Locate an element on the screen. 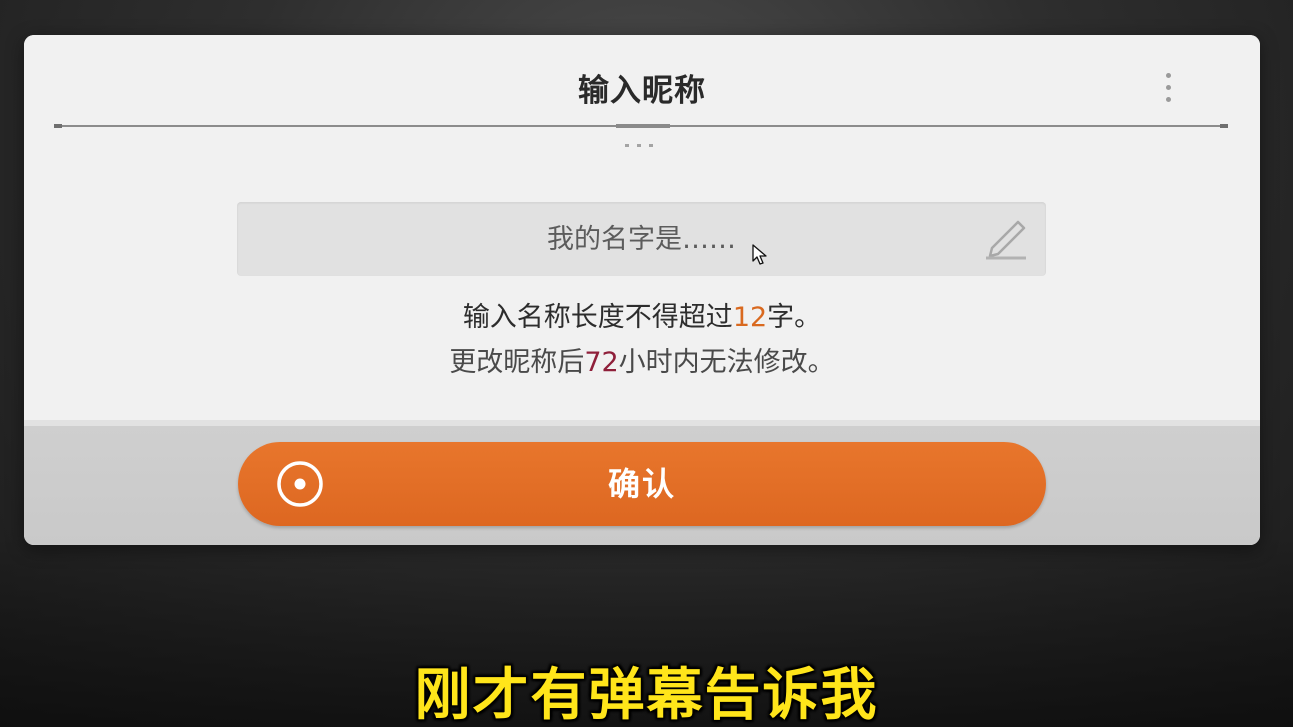 This screenshot has height=727, width=1293. rename-cooldown-hint: 更改昵称后72小时内无法修改。 is located at coordinates (642, 359).